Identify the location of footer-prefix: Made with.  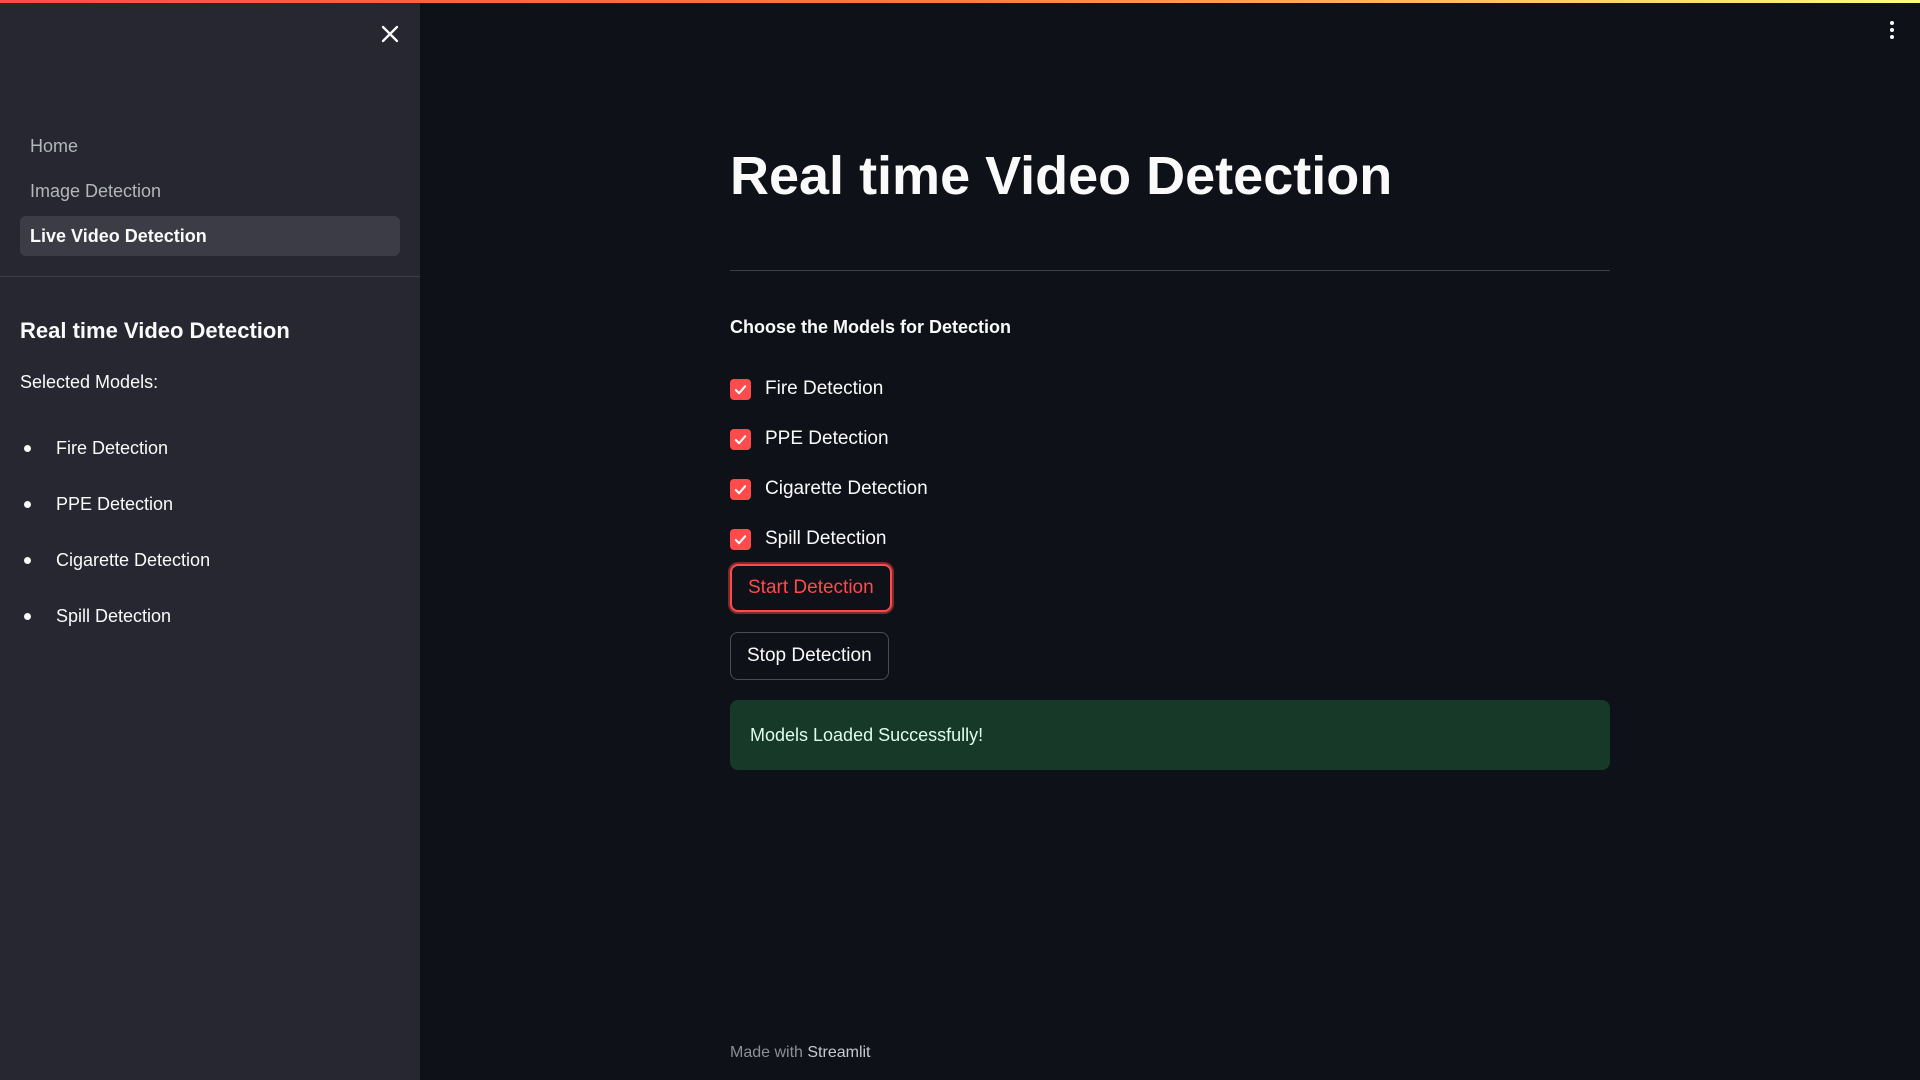
(769, 1052).